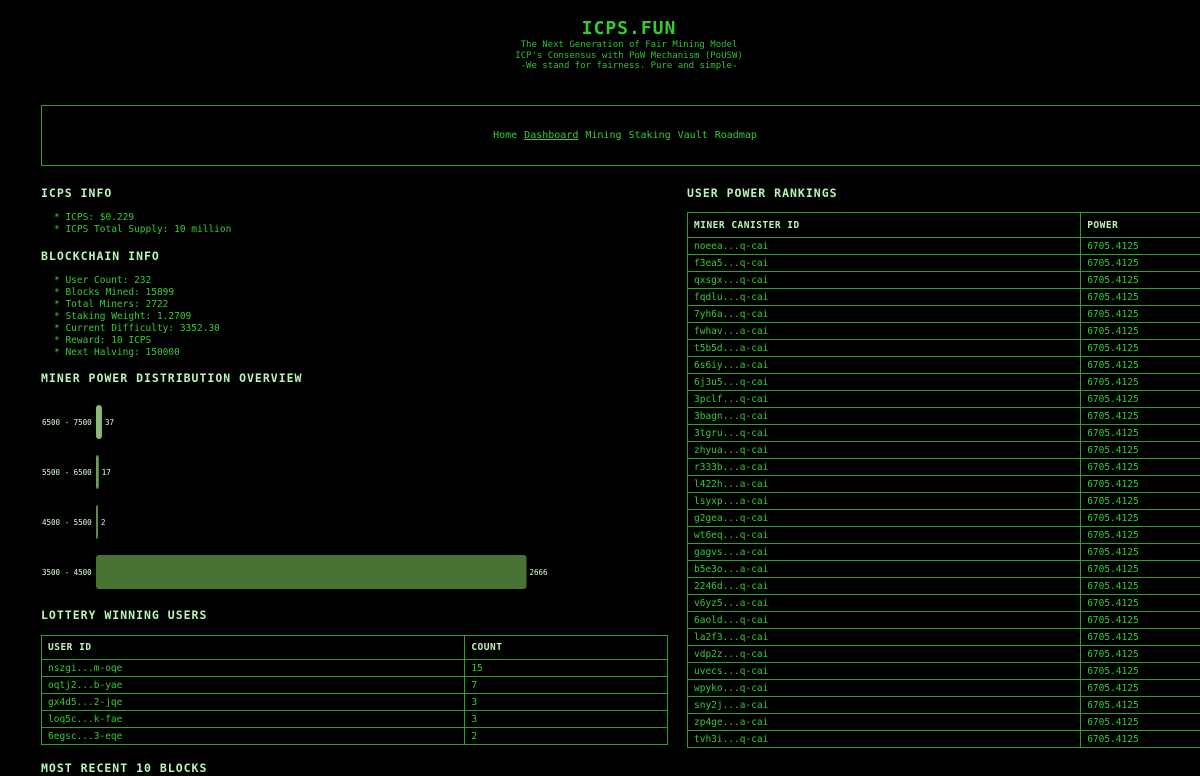 The height and width of the screenshot is (776, 1200). I want to click on table-row: 6s6iy...a-cai 6705.4125, so click(943, 365).